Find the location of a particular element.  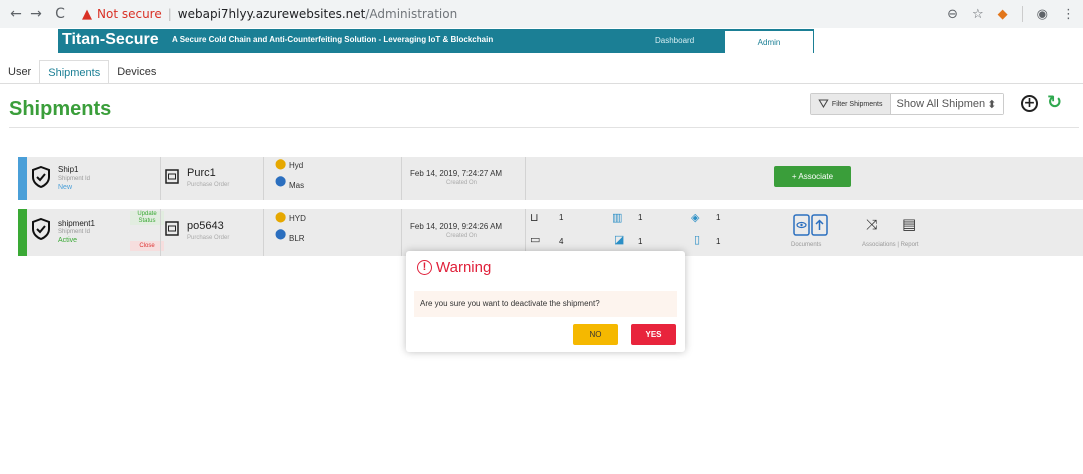

nav-admin: Admin is located at coordinates (769, 41).